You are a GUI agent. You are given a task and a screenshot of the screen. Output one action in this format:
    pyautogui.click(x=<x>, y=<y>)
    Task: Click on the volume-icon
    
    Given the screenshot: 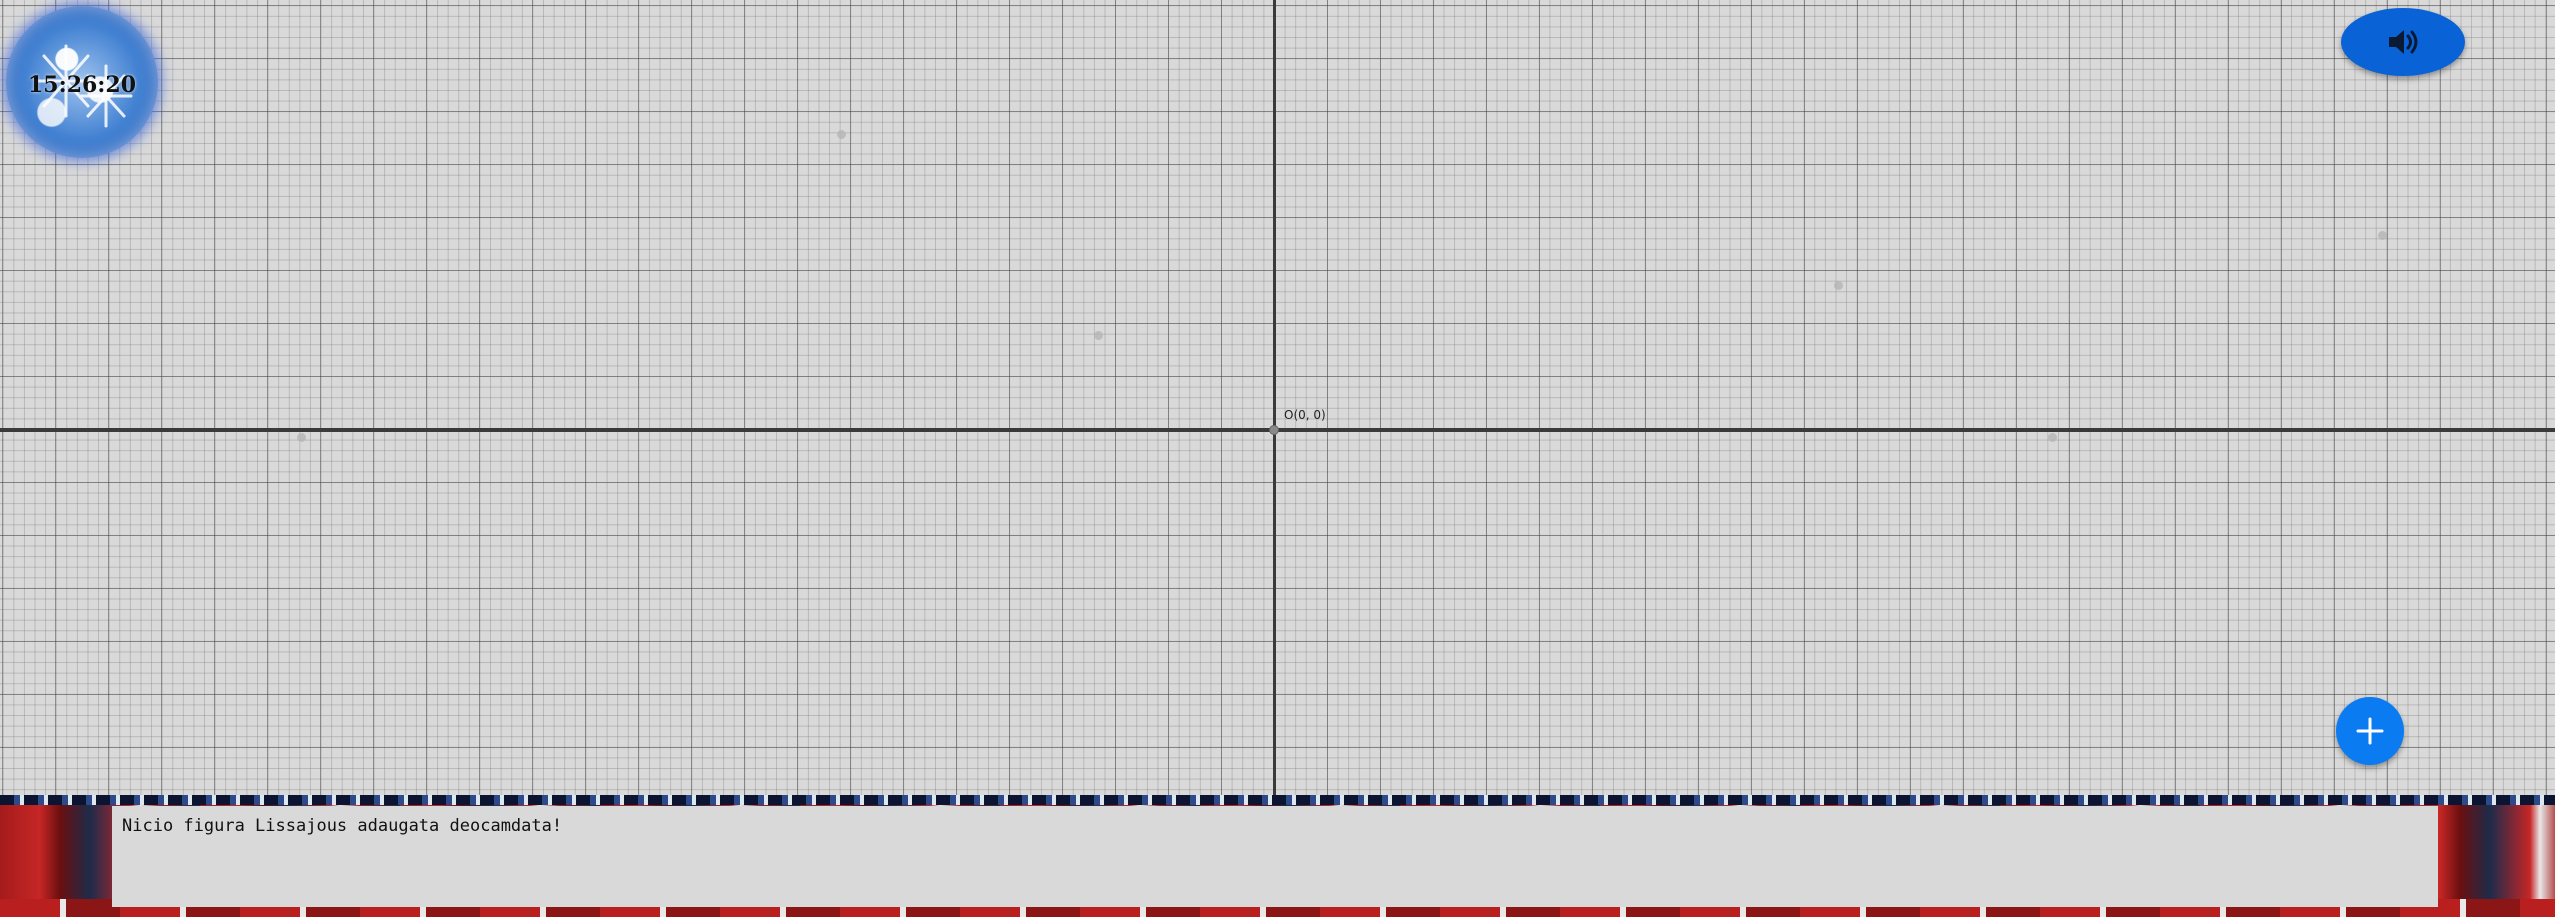 What is the action you would take?
    pyautogui.click(x=2403, y=42)
    